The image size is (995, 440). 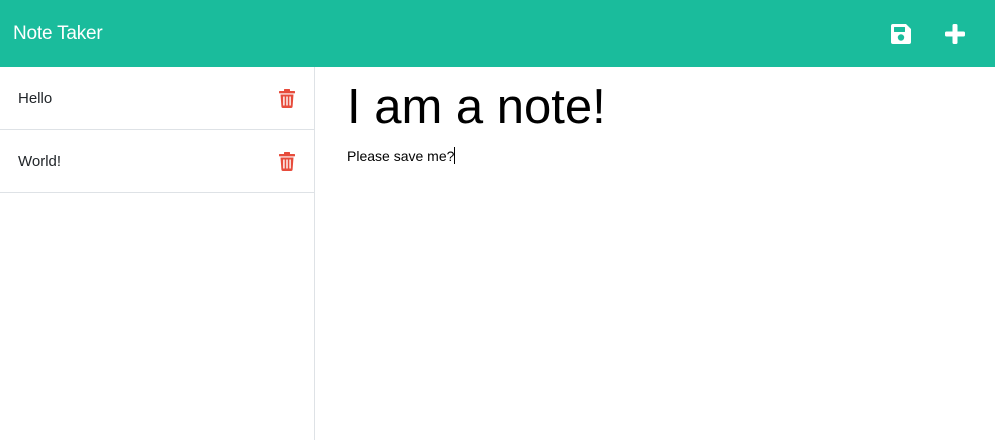 What do you see at coordinates (928, 34) in the screenshot?
I see `navbar-actions` at bounding box center [928, 34].